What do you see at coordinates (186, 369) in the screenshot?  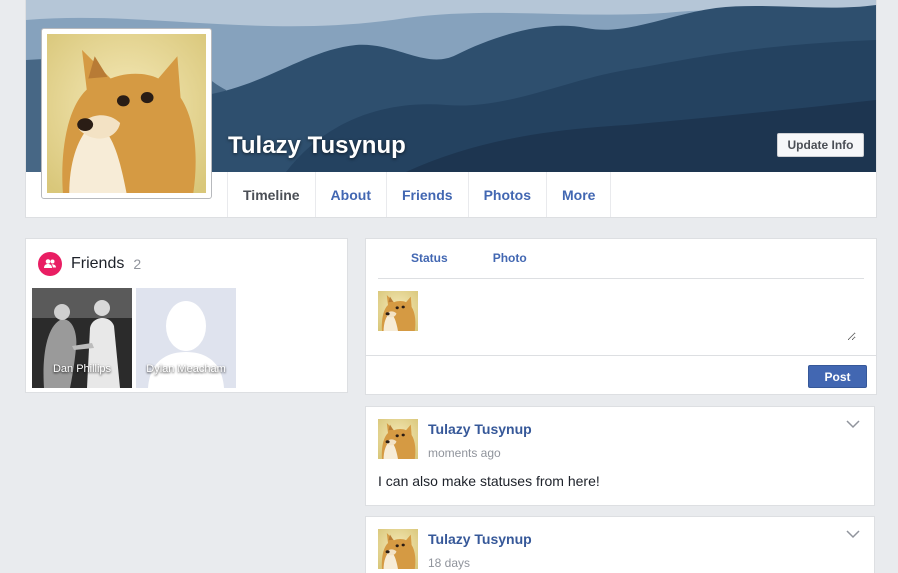 I see `friend-name: Dylan Meacham` at bounding box center [186, 369].